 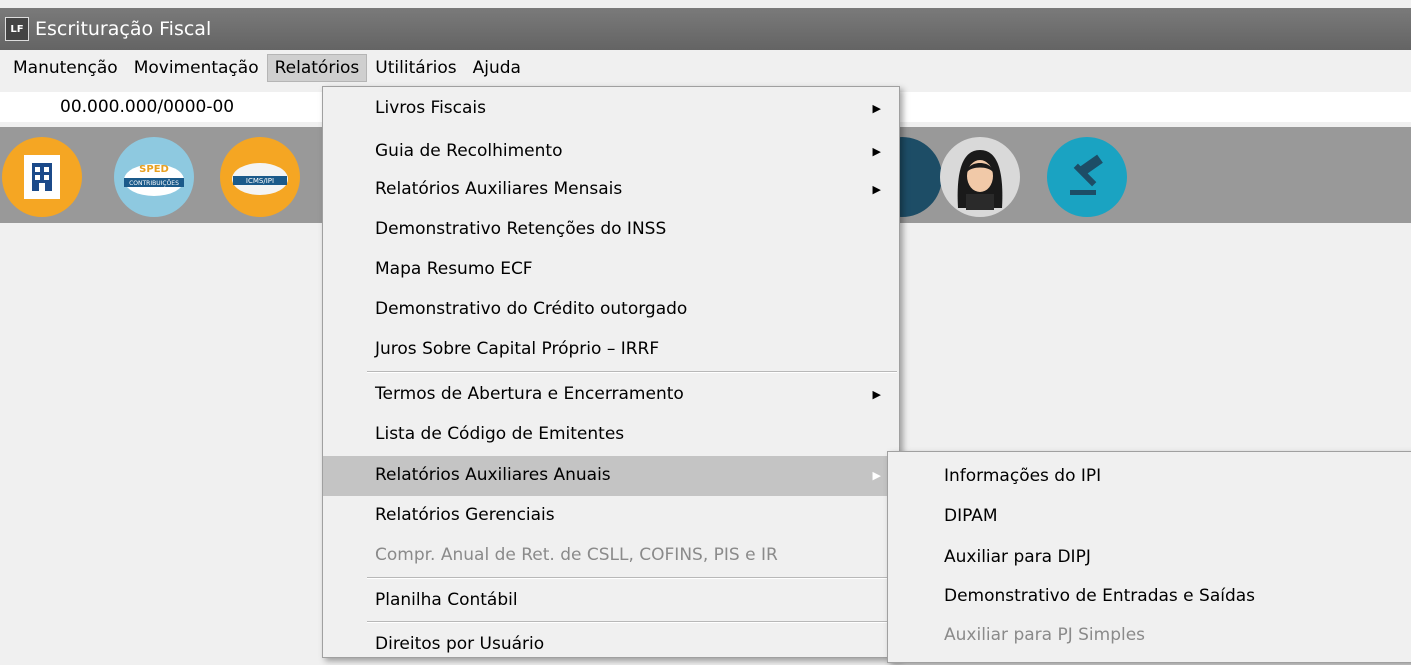 What do you see at coordinates (705, 29) in the screenshot?
I see `title-bar: LF Escrituração Fiscal` at bounding box center [705, 29].